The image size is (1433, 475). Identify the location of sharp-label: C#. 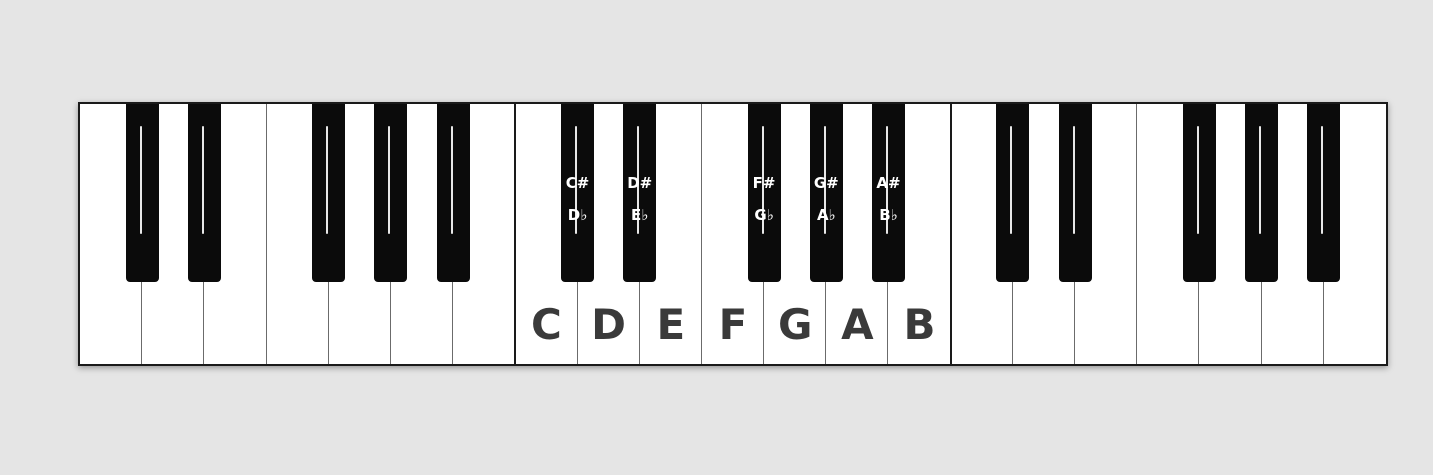
(577, 183).